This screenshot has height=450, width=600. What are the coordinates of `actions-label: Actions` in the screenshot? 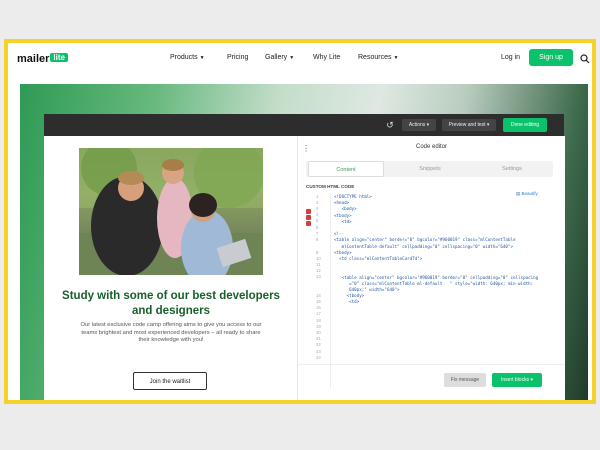 It's located at (417, 125).